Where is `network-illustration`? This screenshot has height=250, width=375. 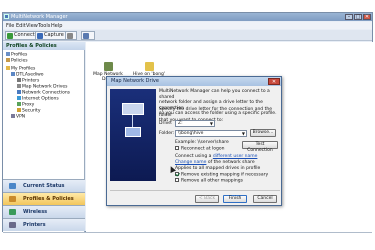 network-illustration is located at coordinates (133, 135).